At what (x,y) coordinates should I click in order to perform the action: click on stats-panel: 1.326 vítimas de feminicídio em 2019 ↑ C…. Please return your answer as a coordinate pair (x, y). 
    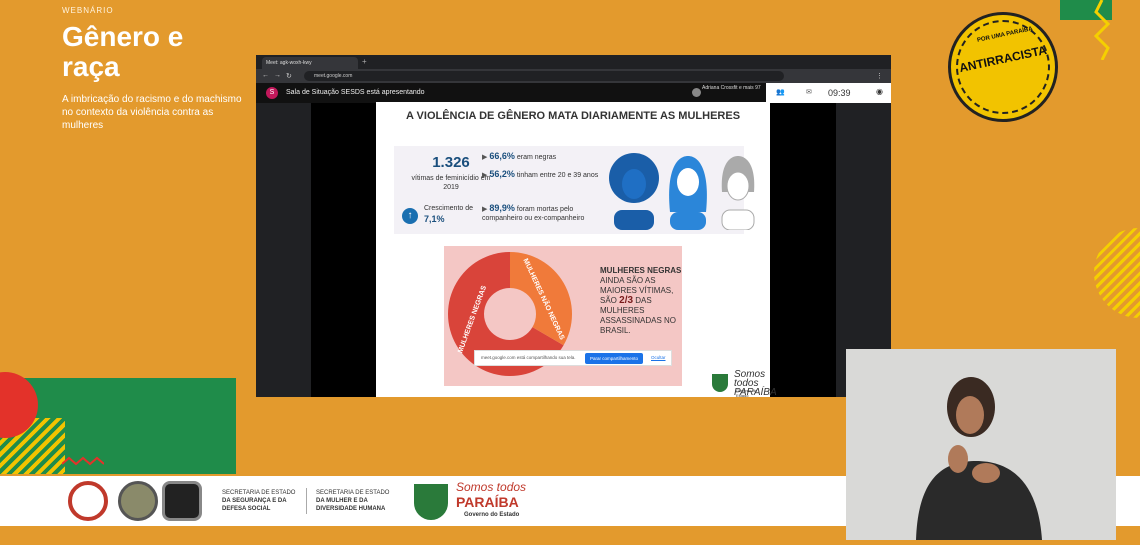
    Looking at the image, I should click on (574, 190).